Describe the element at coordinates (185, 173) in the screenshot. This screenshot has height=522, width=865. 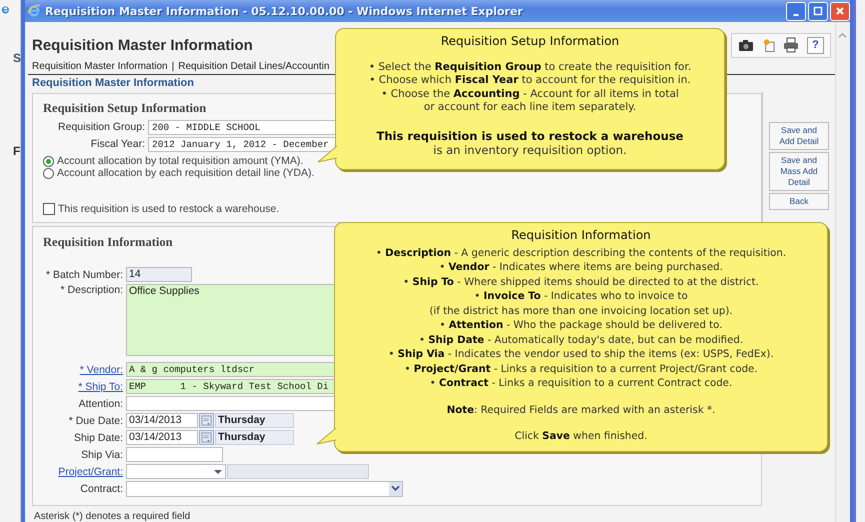
I see `radio-label: Account allocation by each requisition detail line (YDA).` at that location.